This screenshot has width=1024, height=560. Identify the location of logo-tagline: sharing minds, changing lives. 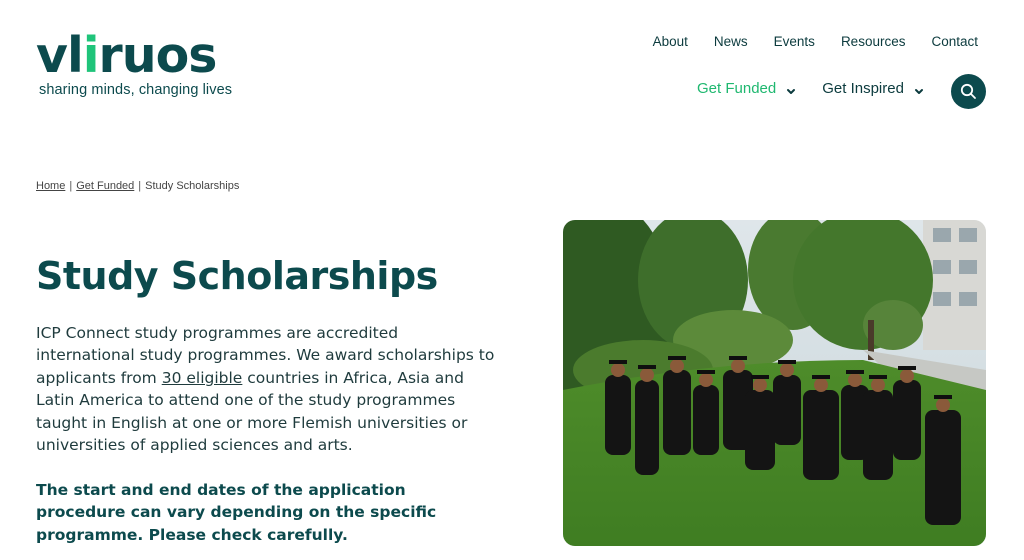
(136, 90).